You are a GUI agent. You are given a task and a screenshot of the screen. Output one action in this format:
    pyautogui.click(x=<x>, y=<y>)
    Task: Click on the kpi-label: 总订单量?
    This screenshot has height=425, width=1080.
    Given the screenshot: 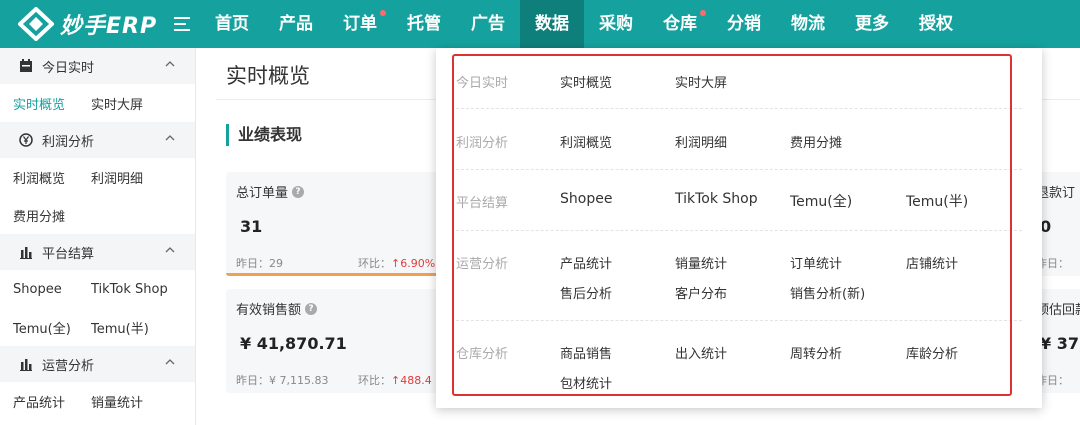 What is the action you would take?
    pyautogui.click(x=270, y=191)
    